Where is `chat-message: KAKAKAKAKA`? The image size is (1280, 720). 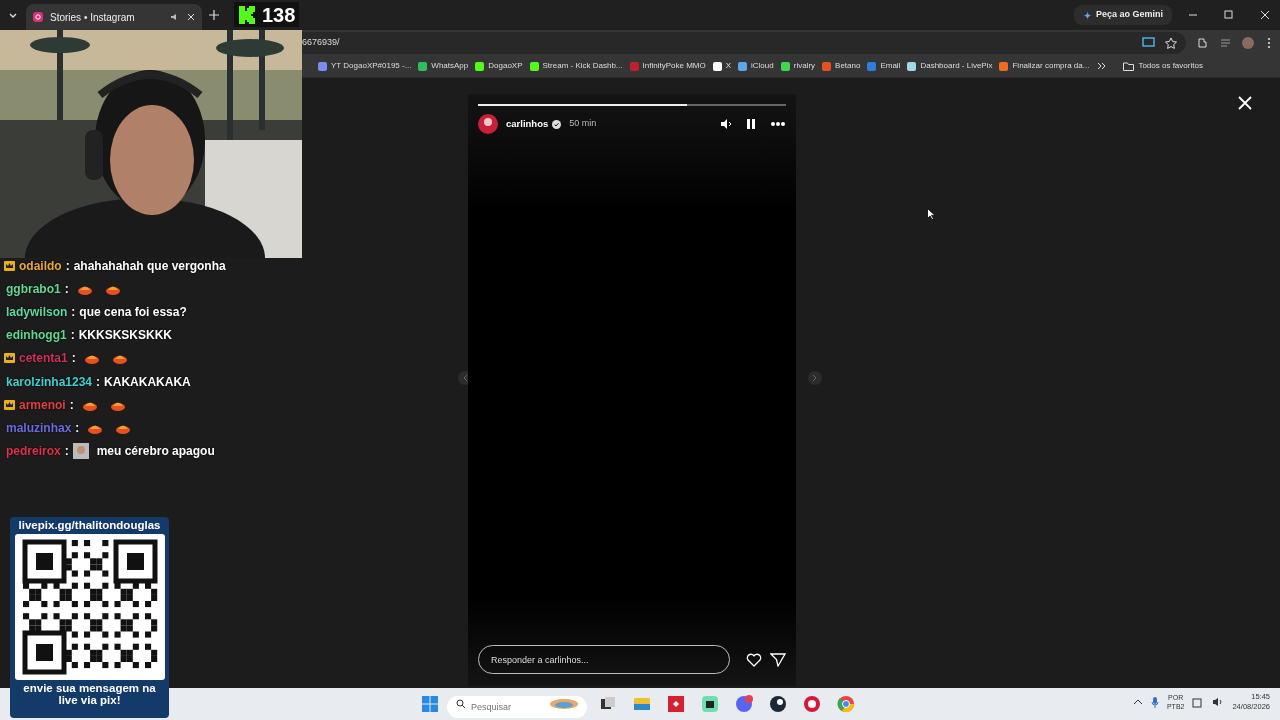
chat-message: KAKAKAKAKA is located at coordinates (147, 382).